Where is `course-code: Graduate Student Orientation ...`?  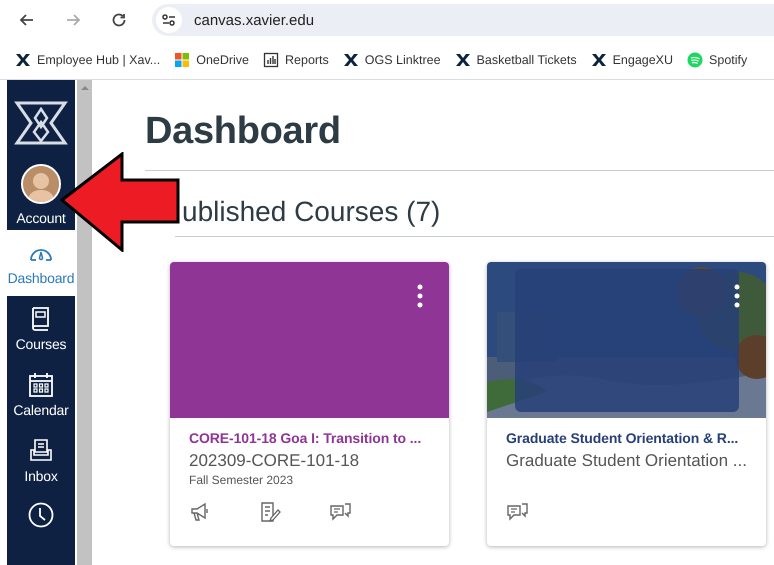
course-code: Graduate Student Orientation ... is located at coordinates (627, 461).